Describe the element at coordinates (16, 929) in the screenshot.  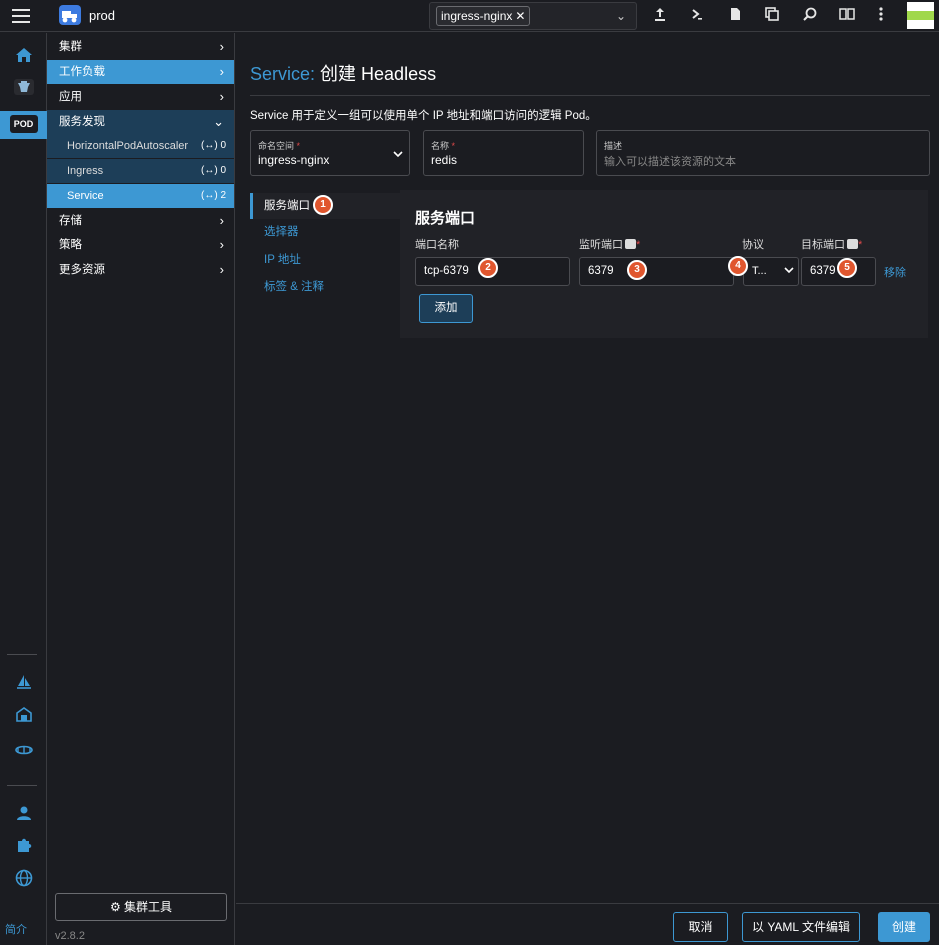
I see `about-link: 简介` at that location.